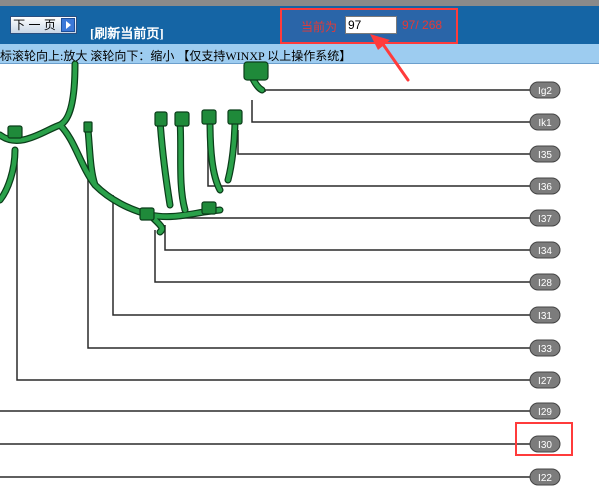 The width and height of the screenshot is (599, 501). I want to click on svg-text: I37, so click(545, 219).